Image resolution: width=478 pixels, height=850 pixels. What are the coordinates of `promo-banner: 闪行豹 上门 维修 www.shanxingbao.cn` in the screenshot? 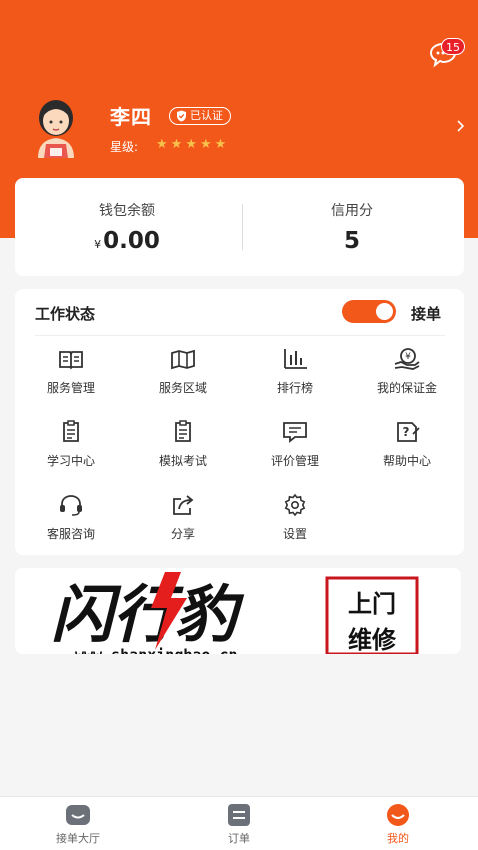 It's located at (238, 611).